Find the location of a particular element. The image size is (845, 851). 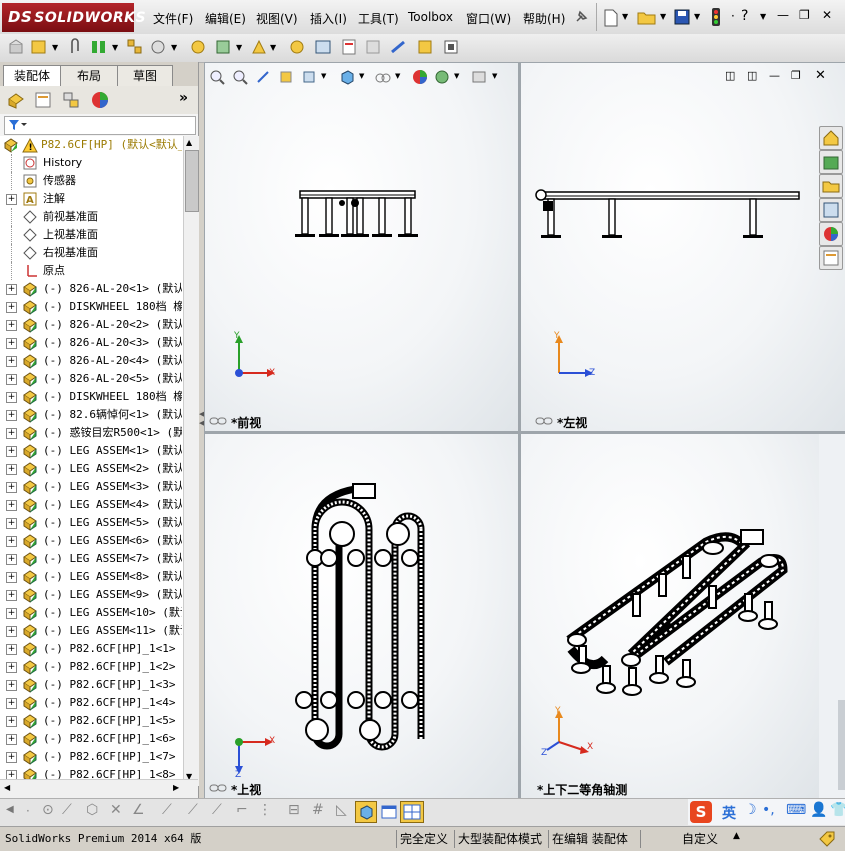

tree-item: + (-) P82.6CF[HP]_1<1> (默 is located at coordinates (91, 649).